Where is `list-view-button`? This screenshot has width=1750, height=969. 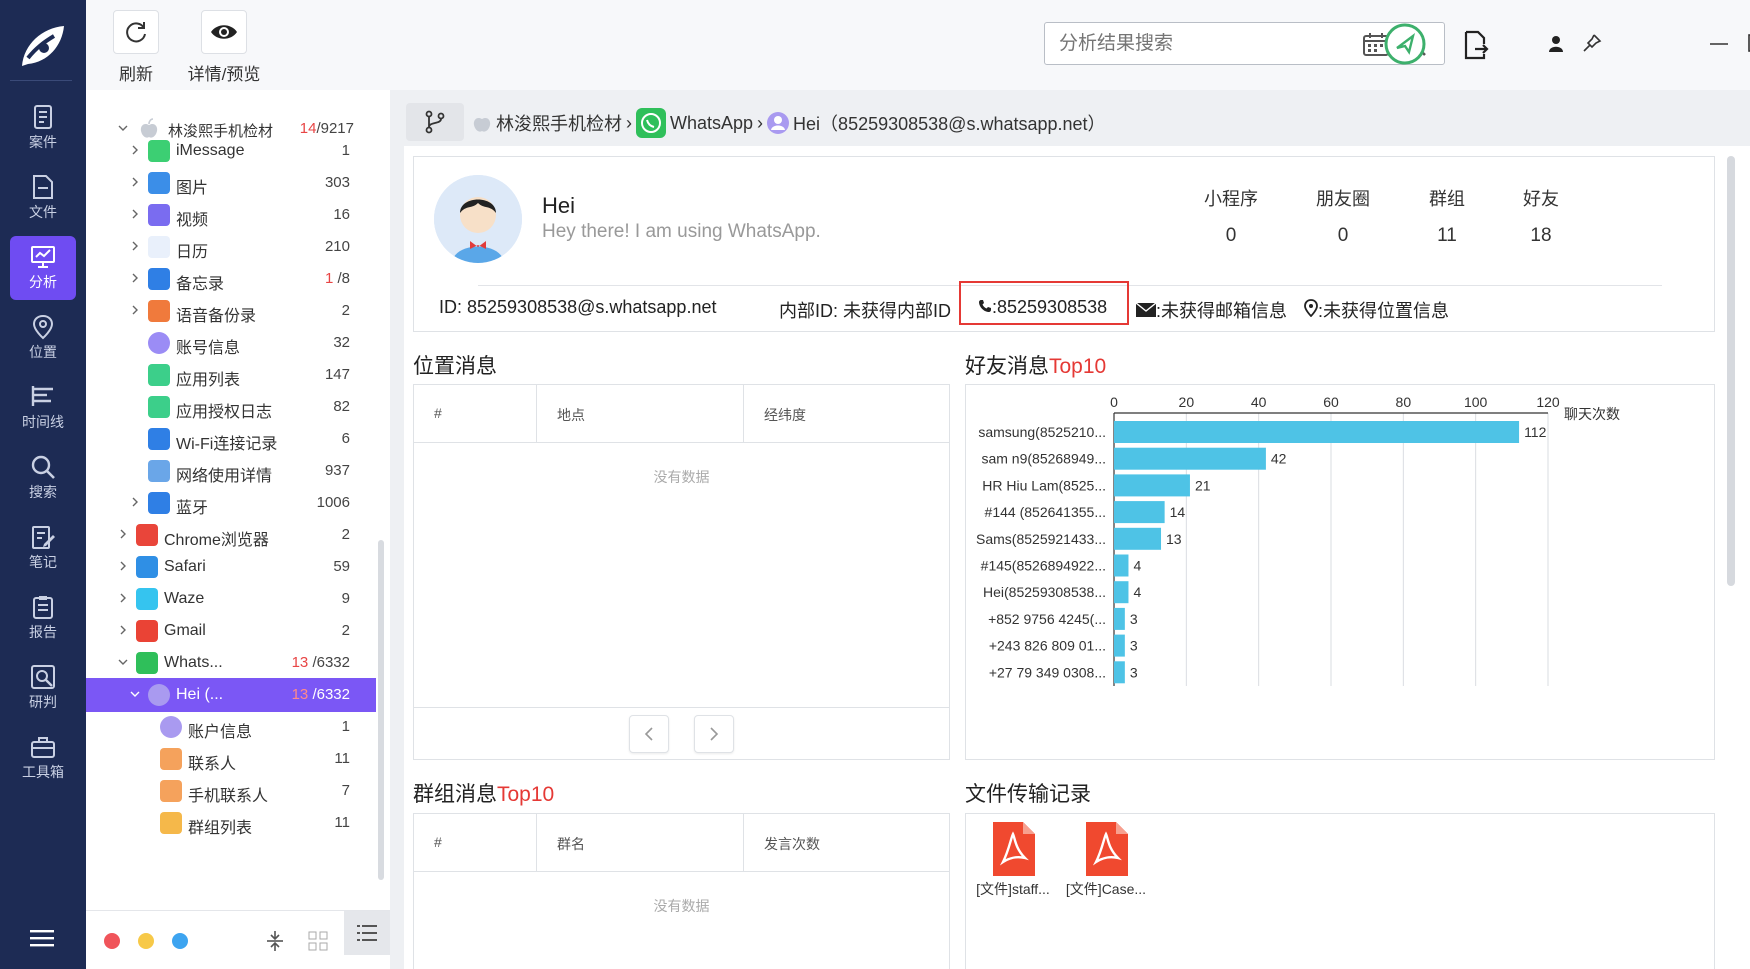
list-view-button is located at coordinates (367, 933).